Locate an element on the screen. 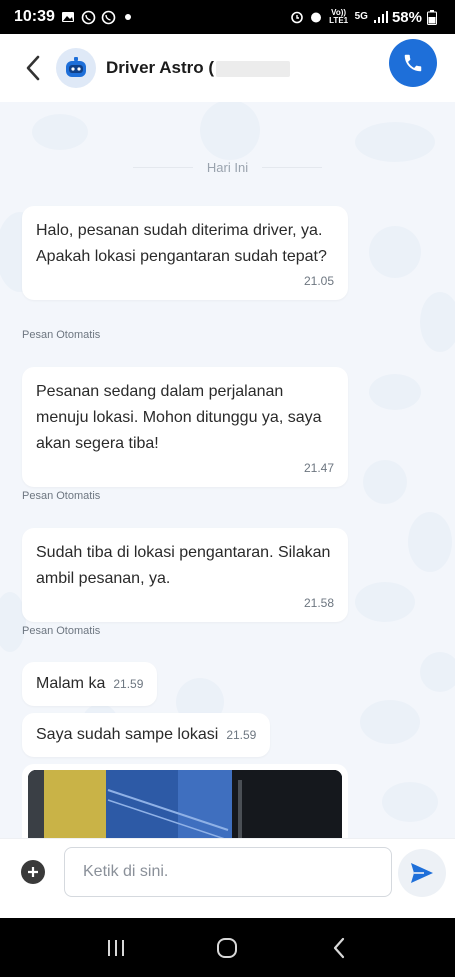 This screenshot has width=455, height=977. call-button is located at coordinates (413, 63).